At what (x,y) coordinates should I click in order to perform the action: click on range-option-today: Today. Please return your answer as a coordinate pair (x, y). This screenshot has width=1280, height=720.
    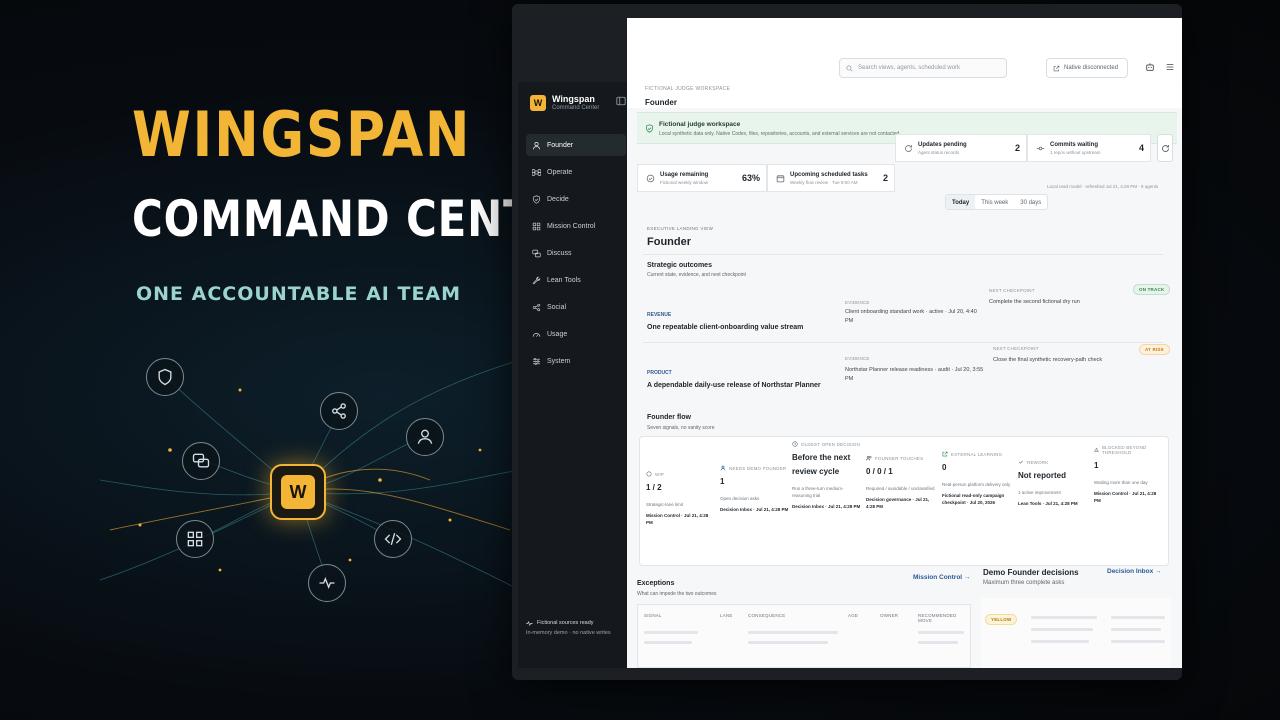
    Looking at the image, I should click on (961, 202).